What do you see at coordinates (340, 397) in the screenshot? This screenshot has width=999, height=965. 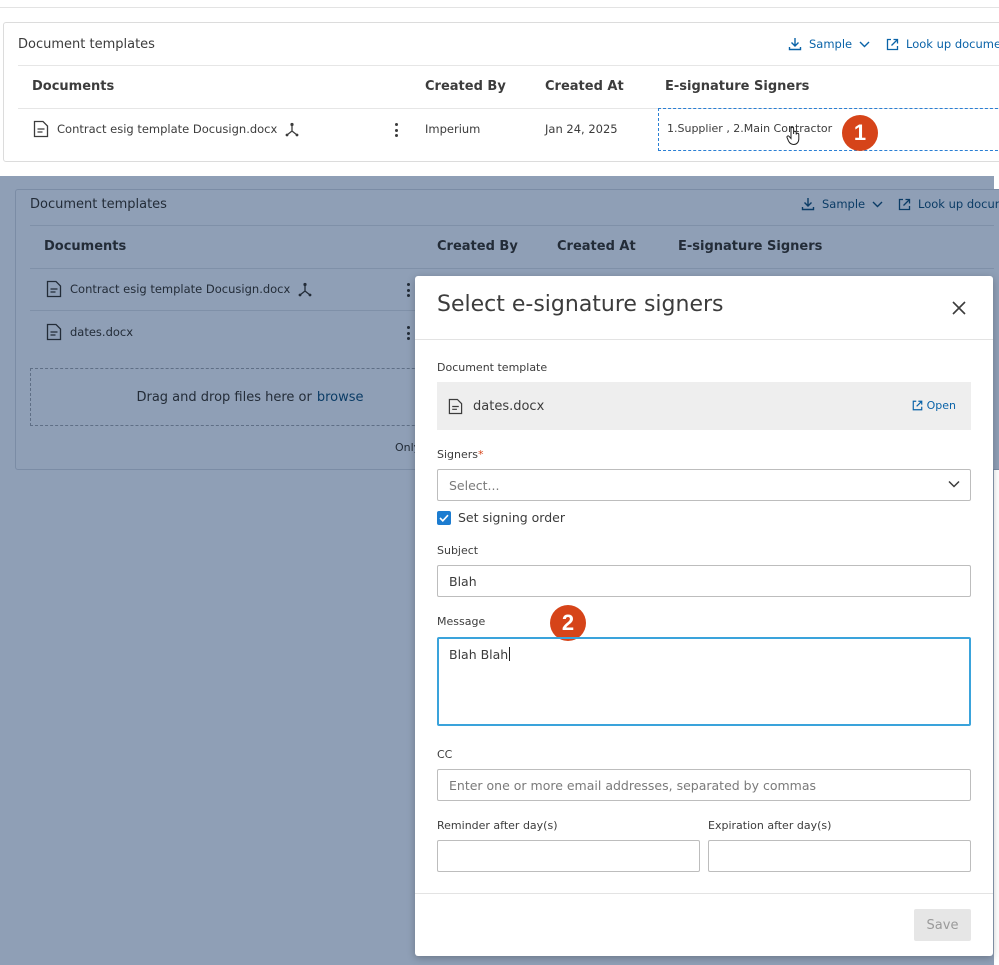 I see `browse-link: browse` at bounding box center [340, 397].